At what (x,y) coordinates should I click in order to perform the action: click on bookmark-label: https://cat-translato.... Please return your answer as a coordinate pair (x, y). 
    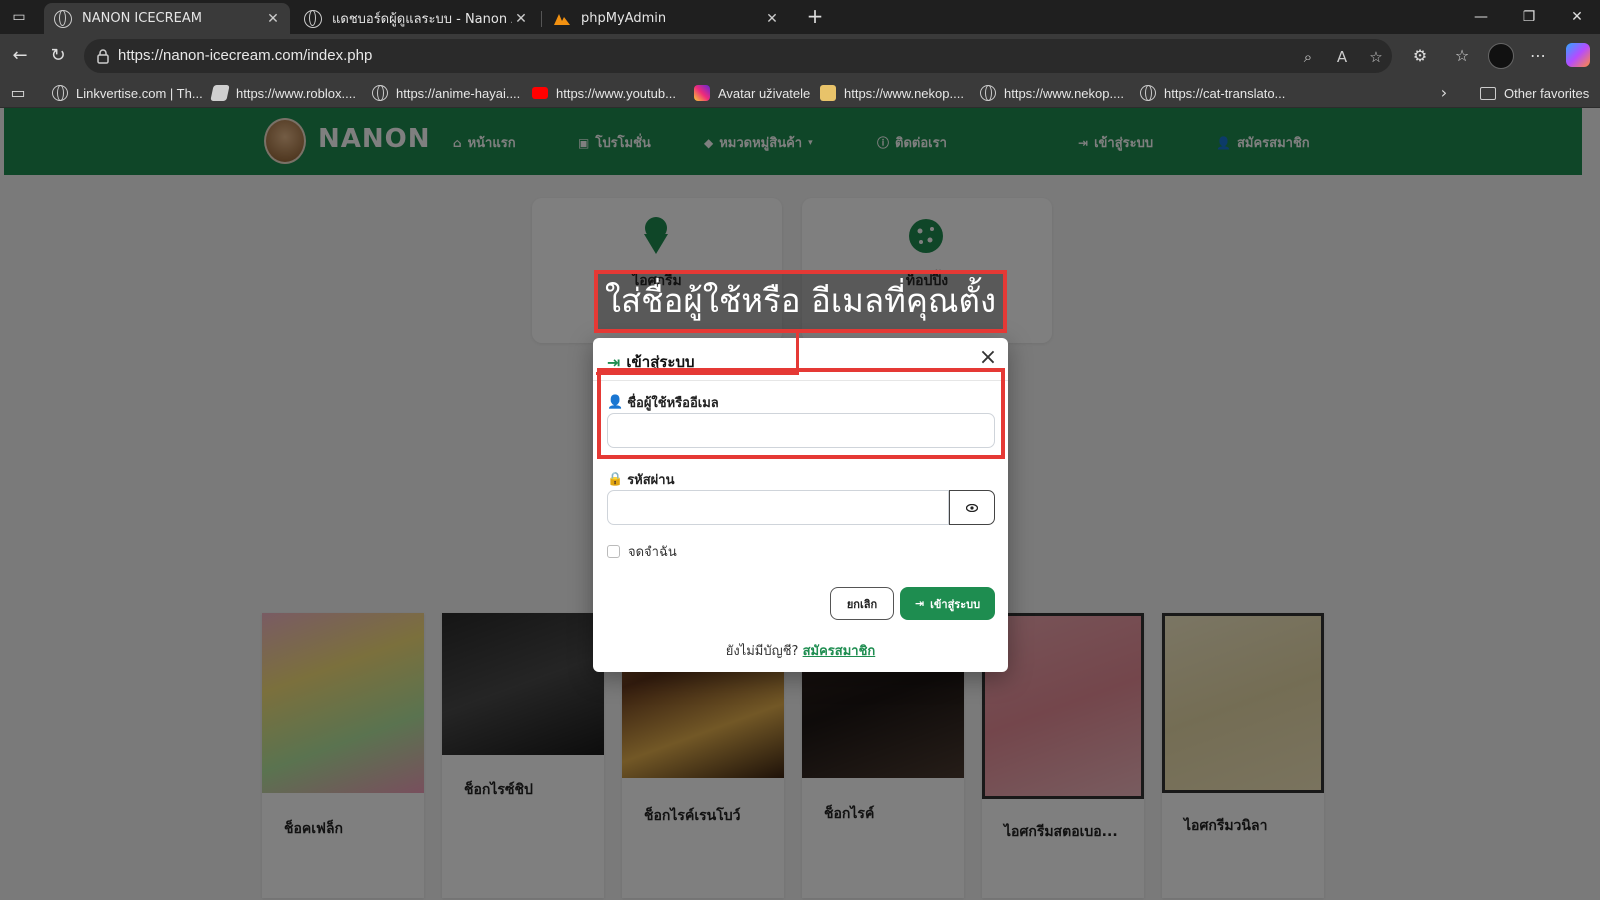
    Looking at the image, I should click on (1225, 93).